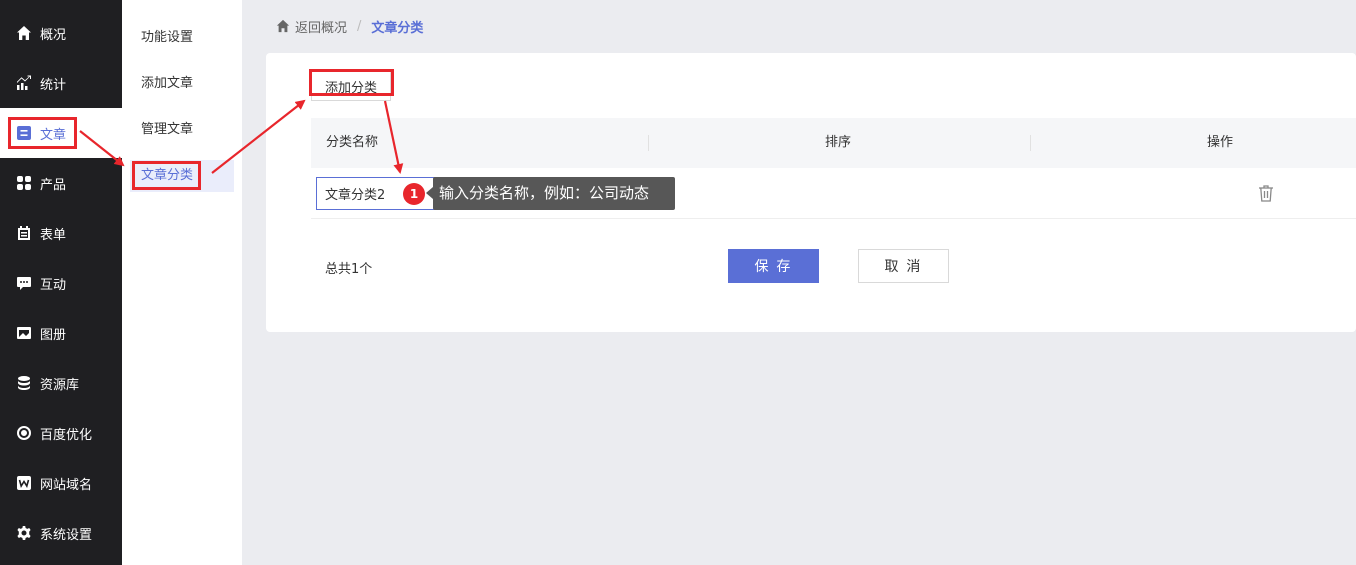  I want to click on breadcrumb: 返回概况 / 文章分类, so click(350, 26).